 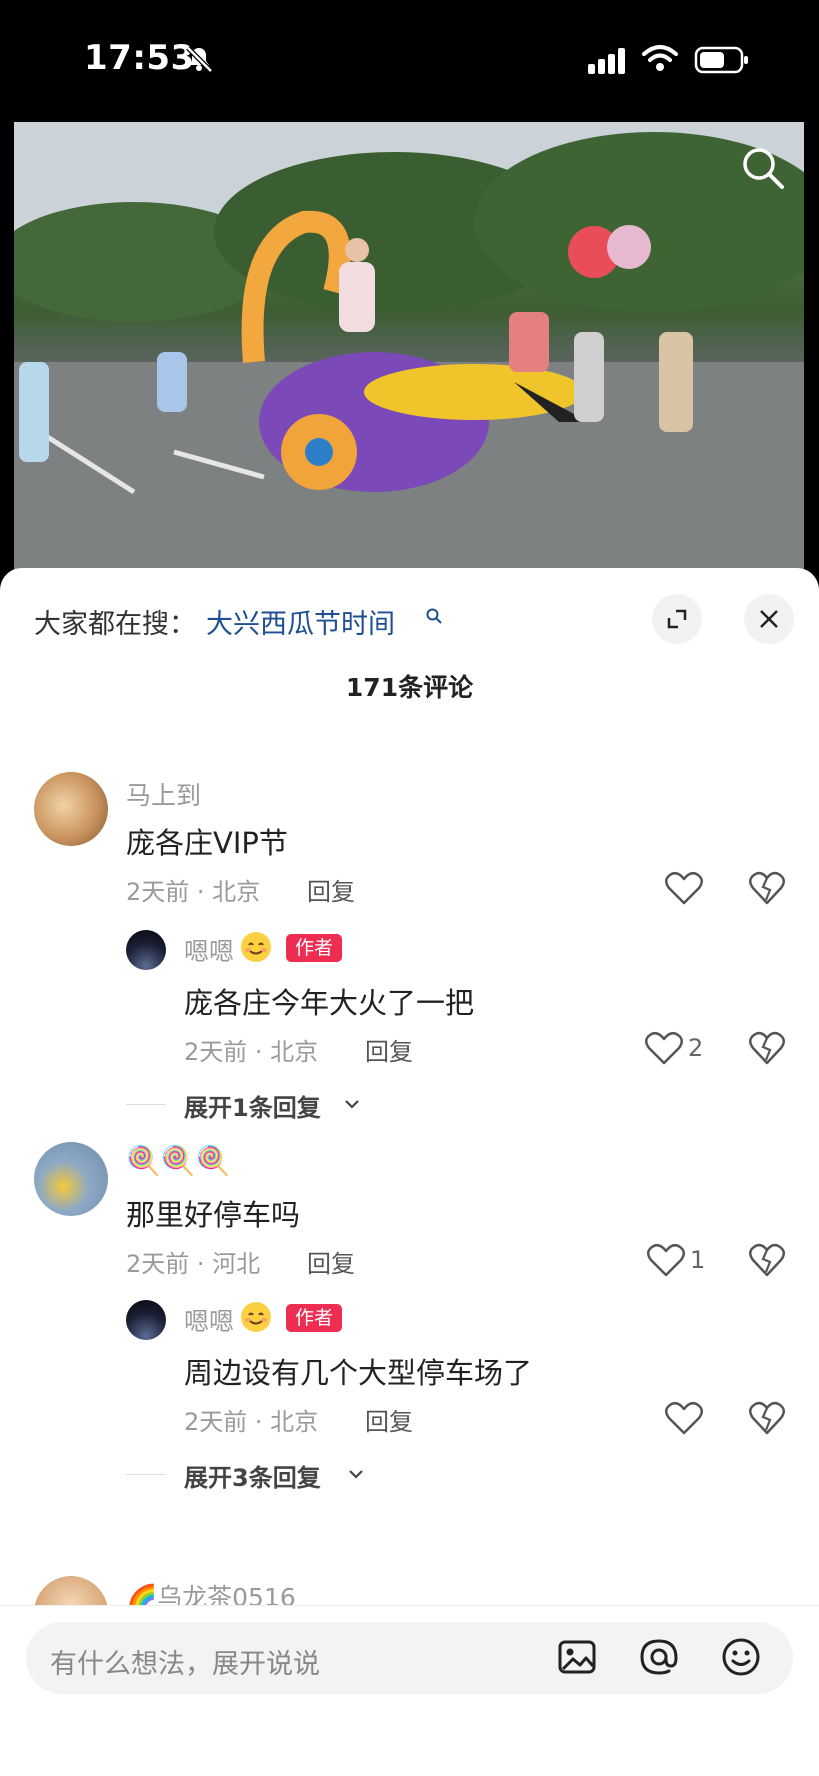 What do you see at coordinates (741, 1657) in the screenshot?
I see `emoji-icon` at bounding box center [741, 1657].